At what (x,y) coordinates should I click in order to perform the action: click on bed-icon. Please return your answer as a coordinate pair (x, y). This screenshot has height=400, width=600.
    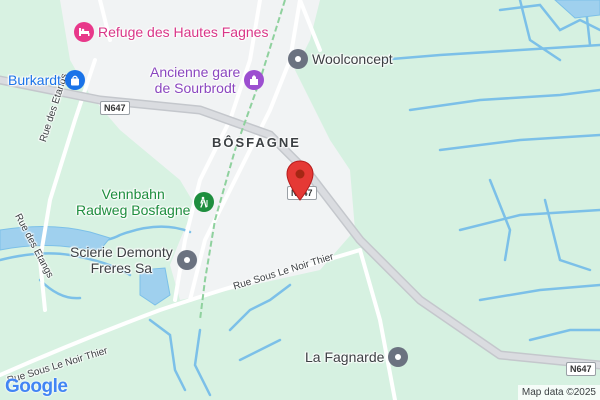
    Looking at the image, I should click on (84, 32).